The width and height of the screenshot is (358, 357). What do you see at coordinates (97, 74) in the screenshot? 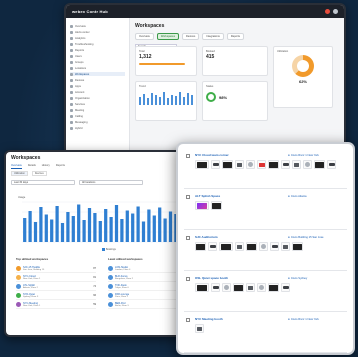
I see `sidebar-item: Workspaces` at bounding box center [97, 74].